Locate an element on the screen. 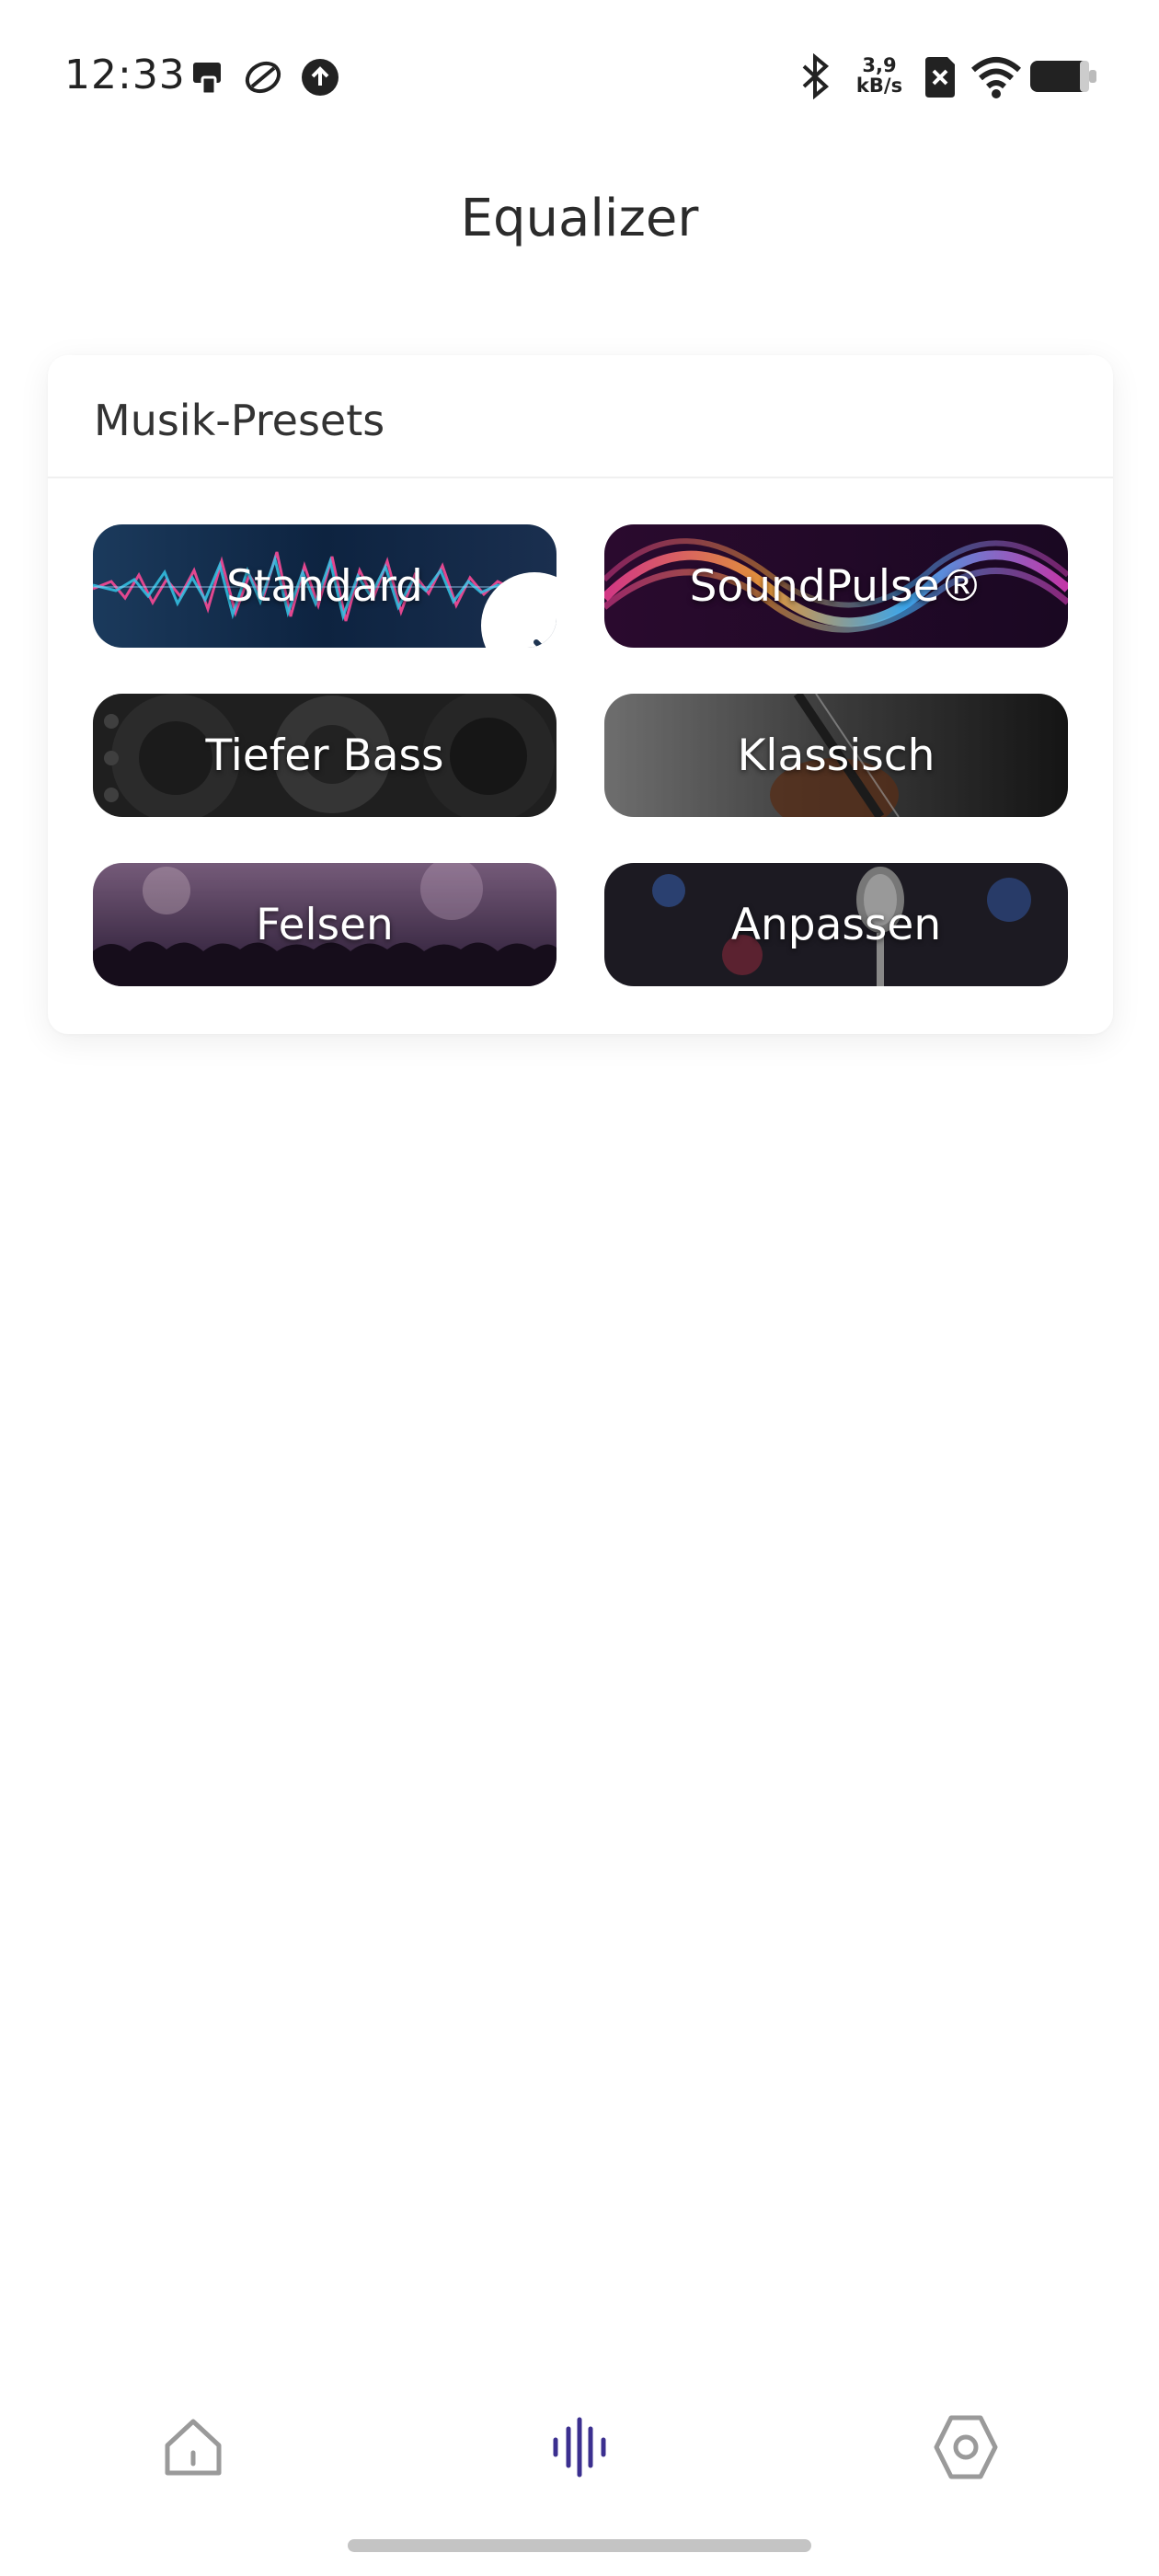 The height and width of the screenshot is (2576, 1159). preset-felsen: Felsen is located at coordinates (325, 924).